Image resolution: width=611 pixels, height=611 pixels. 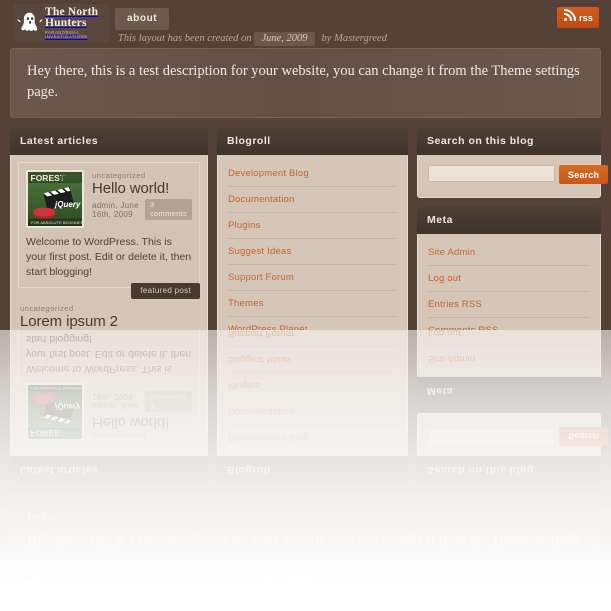 I want to click on article-date: June 16th, 2009, so click(x=115, y=401).